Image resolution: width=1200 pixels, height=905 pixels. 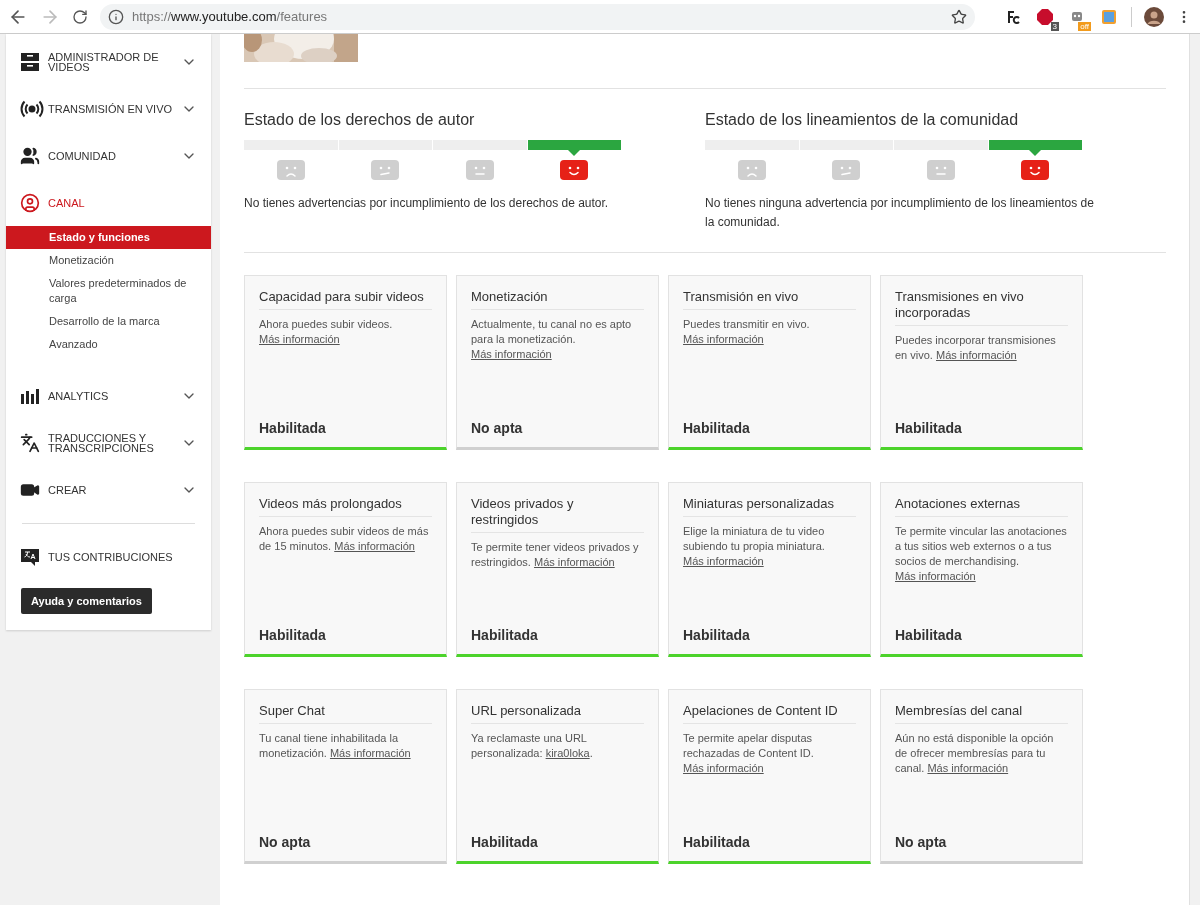 I want to click on sidebar-label: TRADUCCIONES Y TRANSCRIPCIONES, so click(x=101, y=442).